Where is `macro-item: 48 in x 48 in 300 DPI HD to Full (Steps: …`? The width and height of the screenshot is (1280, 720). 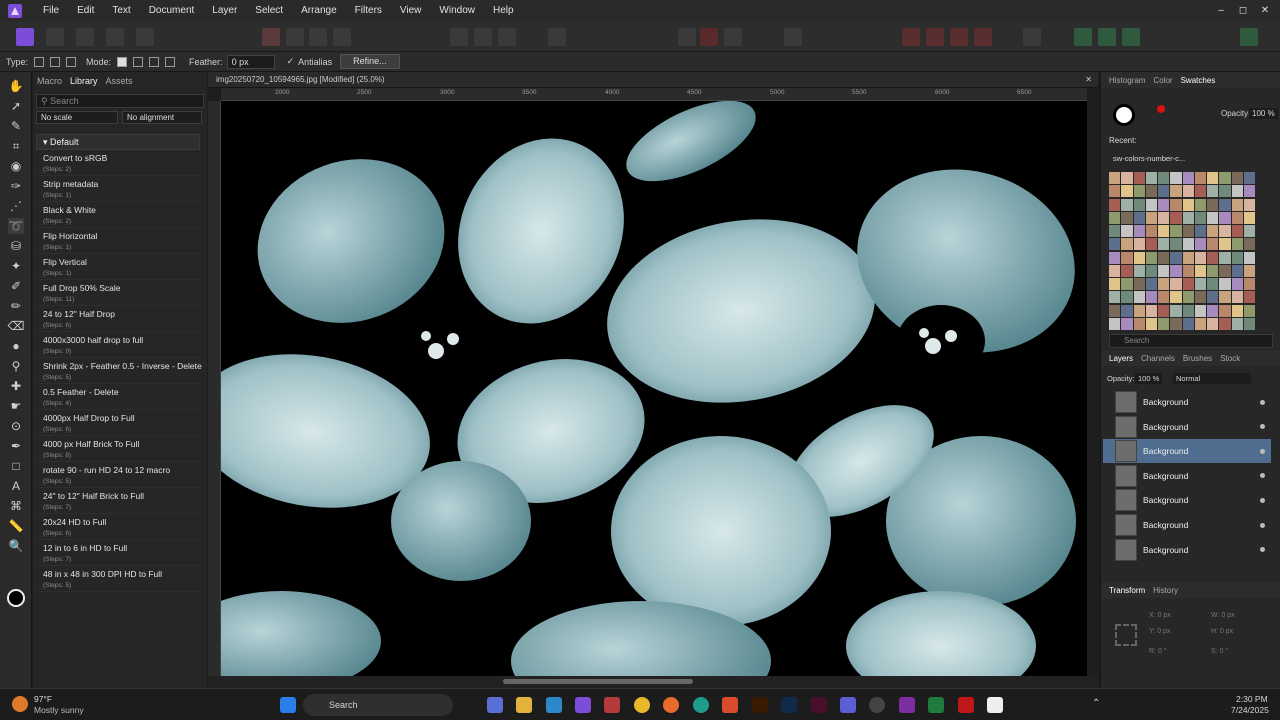
macro-item: 48 in x 48 in 300 DPI HD to Full (Steps: … is located at coordinates (118, 579).